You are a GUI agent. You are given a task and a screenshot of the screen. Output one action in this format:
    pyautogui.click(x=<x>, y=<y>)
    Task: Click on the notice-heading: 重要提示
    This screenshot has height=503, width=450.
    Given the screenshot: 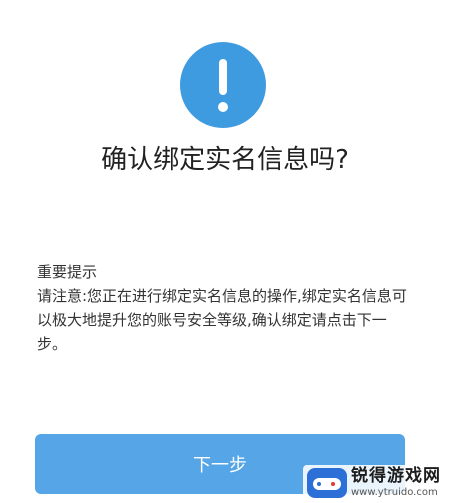 What is the action you would take?
    pyautogui.click(x=67, y=272)
    